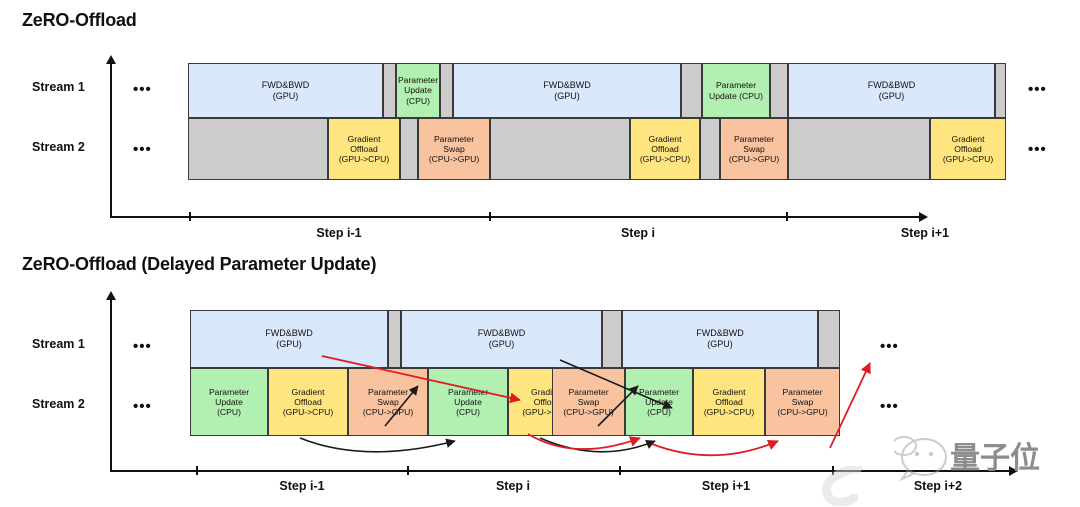 The image size is (1080, 507). What do you see at coordinates (111, 381) in the screenshot?
I see `y-axis-panel2` at bounding box center [111, 381].